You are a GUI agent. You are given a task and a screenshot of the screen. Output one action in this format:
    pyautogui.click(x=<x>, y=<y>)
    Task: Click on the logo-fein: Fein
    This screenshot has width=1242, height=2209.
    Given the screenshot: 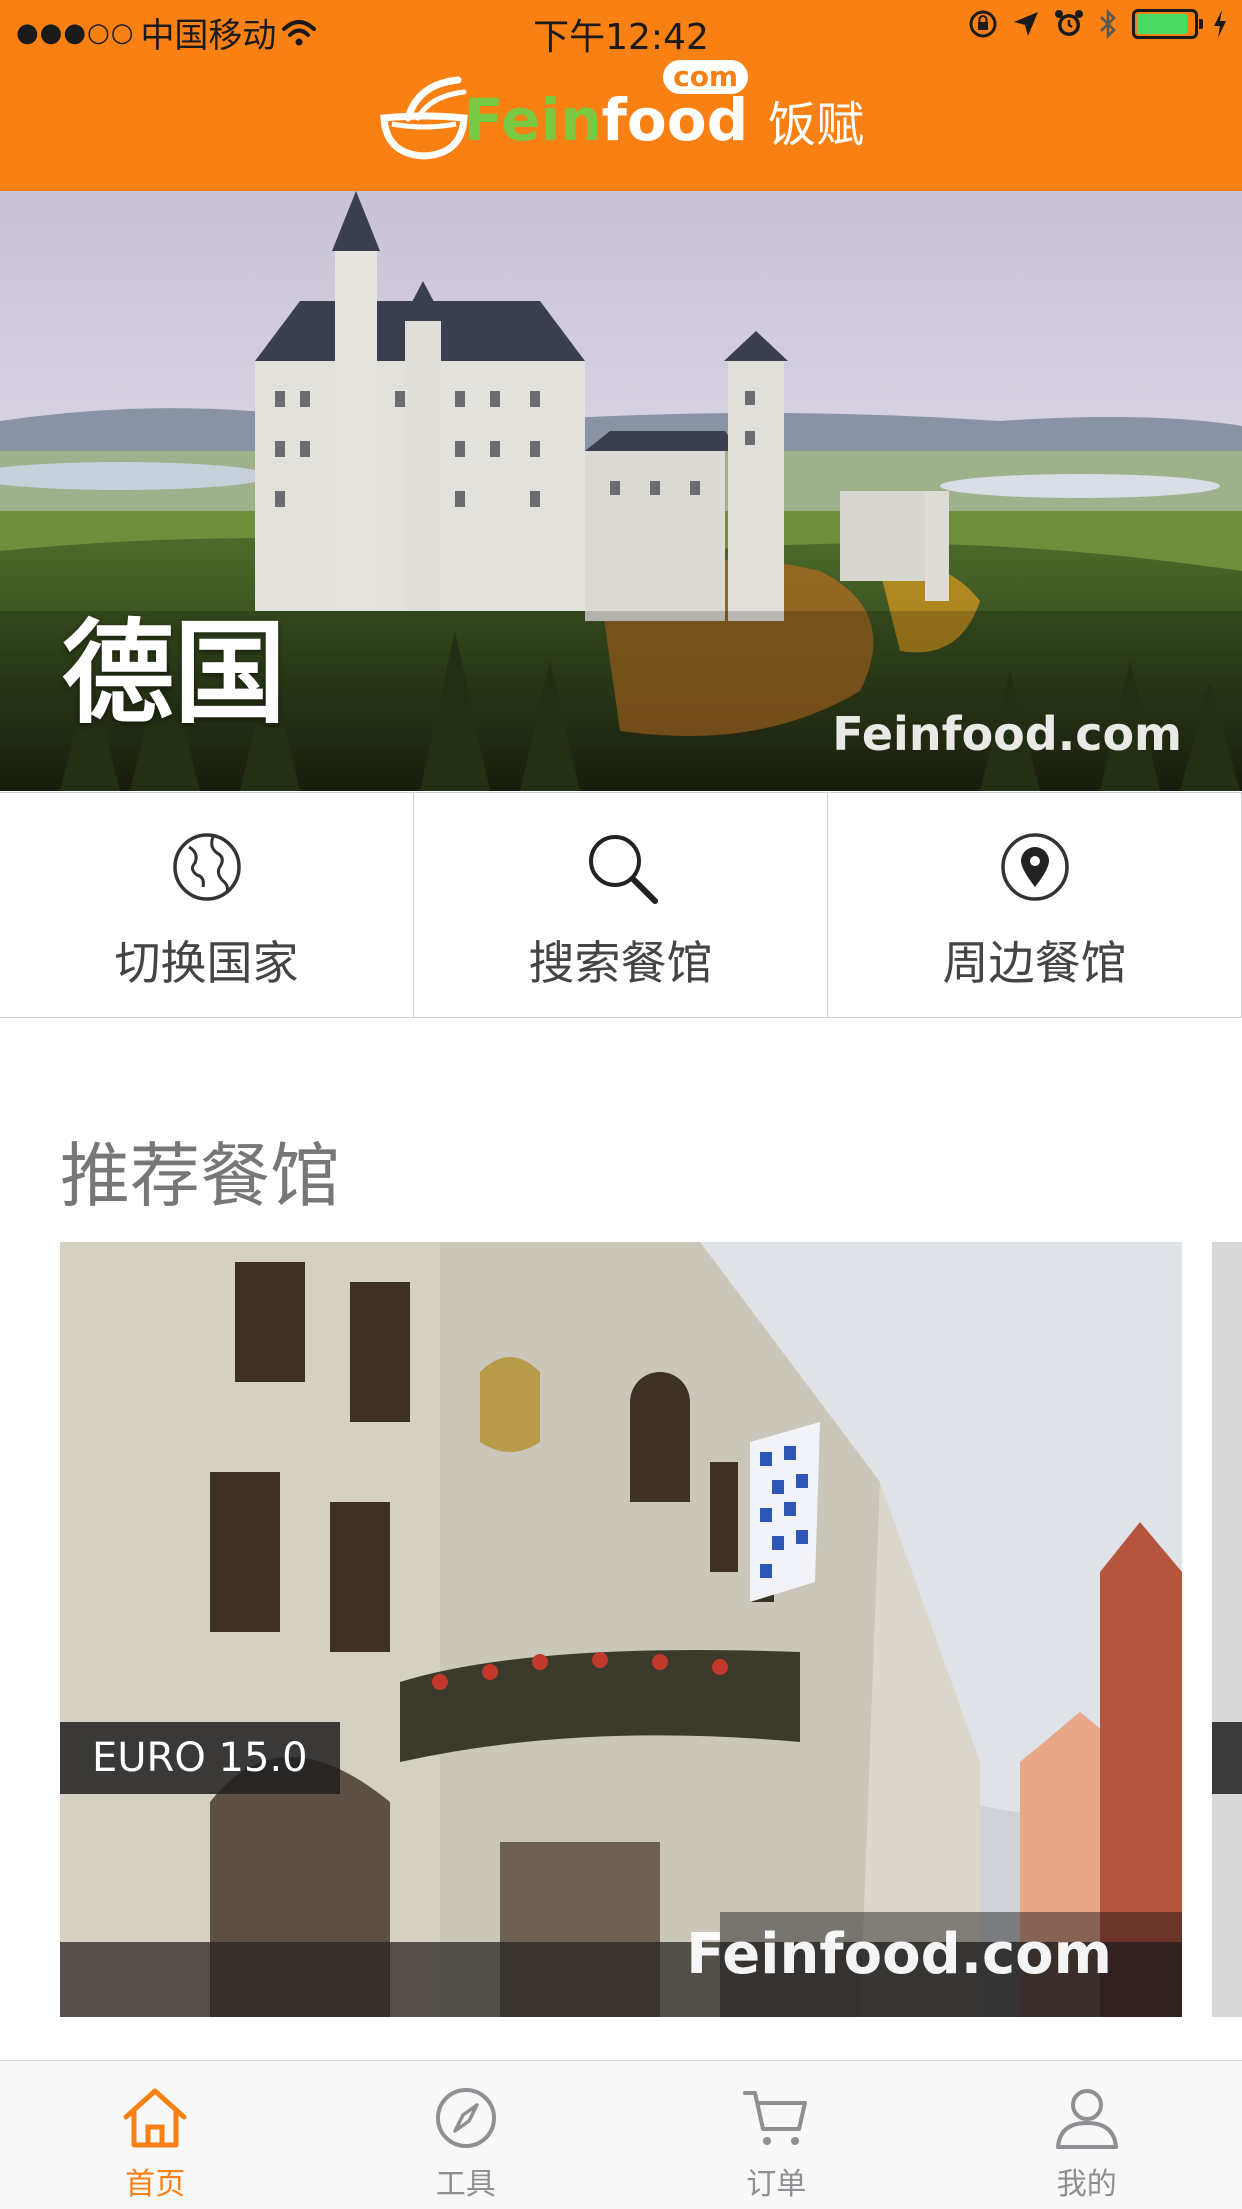 What is the action you would take?
    pyautogui.click(x=533, y=120)
    